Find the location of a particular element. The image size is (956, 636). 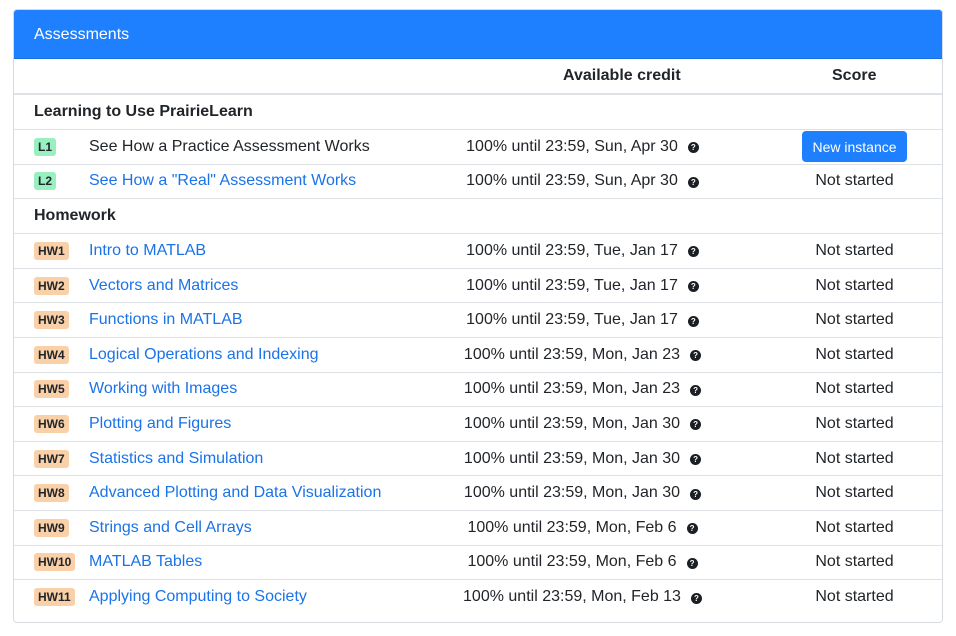

assessment-link: Intro to MATLAB is located at coordinates (147, 251).